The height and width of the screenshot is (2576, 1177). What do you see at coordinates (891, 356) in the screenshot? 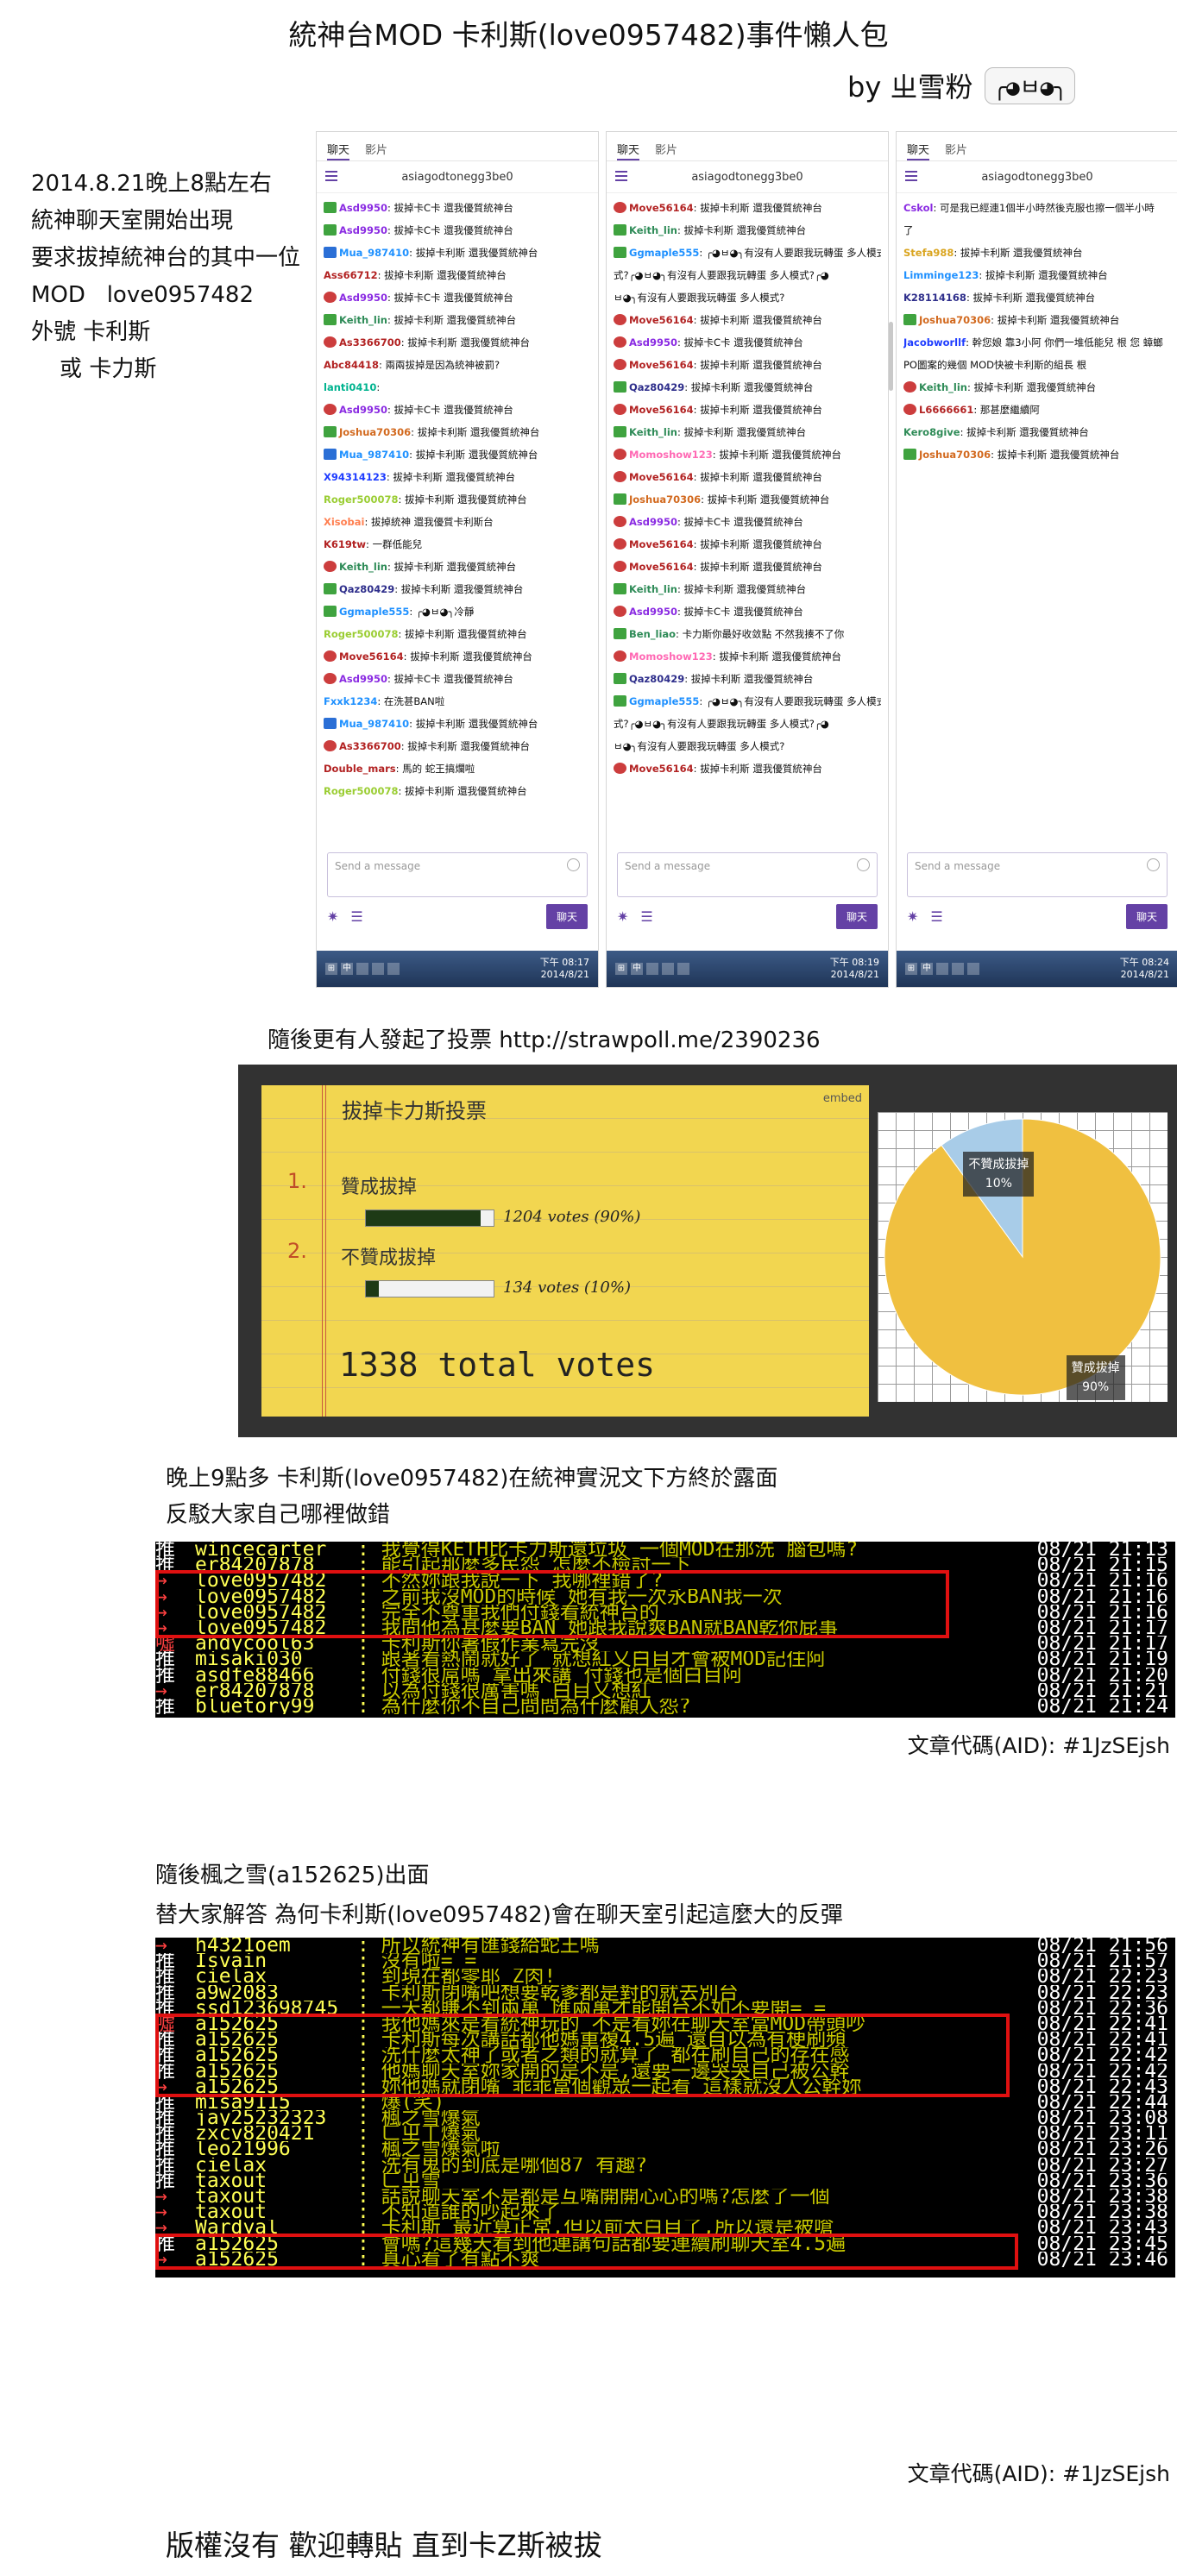
I see `scrollbar` at bounding box center [891, 356].